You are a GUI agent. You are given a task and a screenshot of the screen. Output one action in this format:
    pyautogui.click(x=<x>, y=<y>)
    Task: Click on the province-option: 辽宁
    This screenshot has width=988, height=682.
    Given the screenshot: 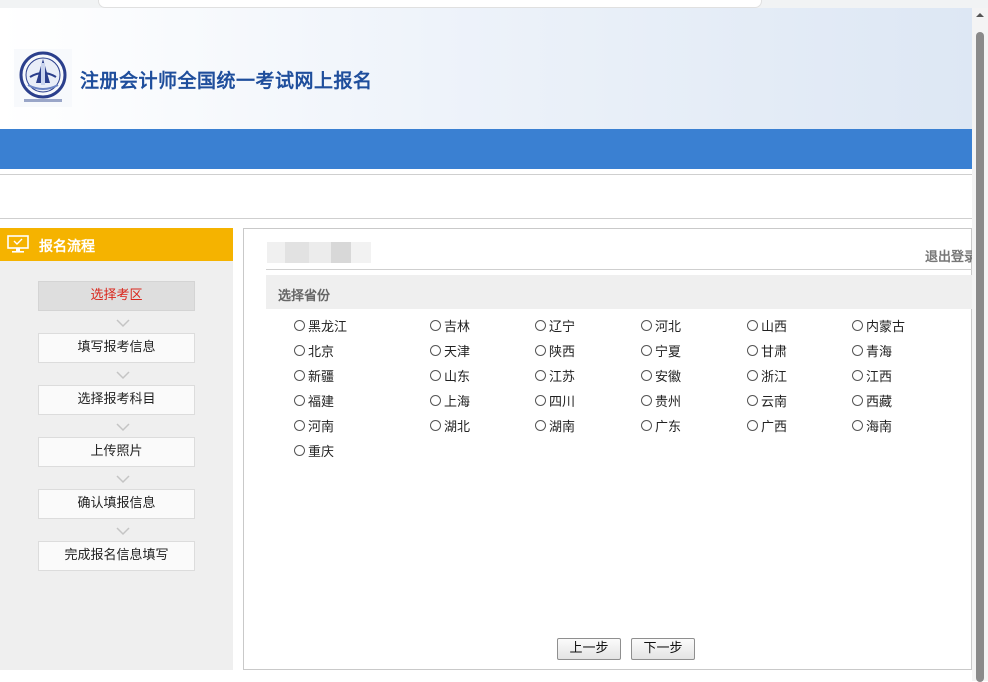 What is the action you would take?
    pyautogui.click(x=555, y=325)
    